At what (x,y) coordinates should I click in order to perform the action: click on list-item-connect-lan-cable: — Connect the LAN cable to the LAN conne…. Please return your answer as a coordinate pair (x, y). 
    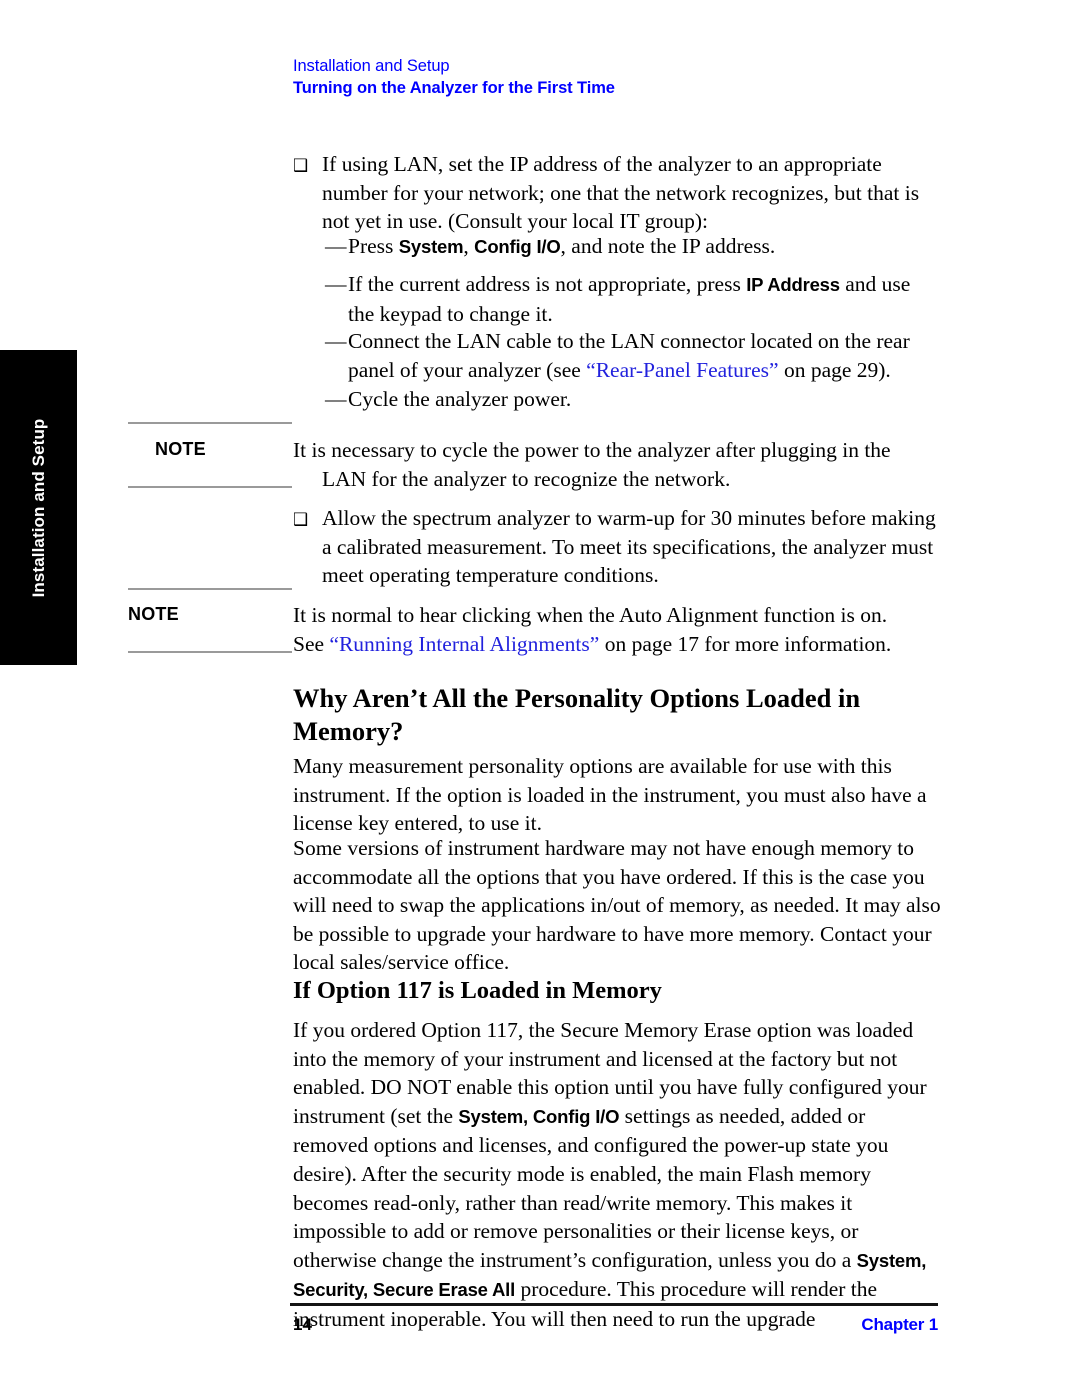
    Looking at the image, I should click on (632, 355).